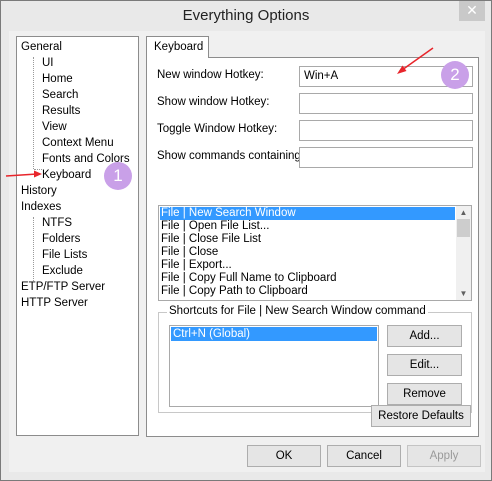 This screenshot has height=481, width=492. I want to click on scrollbar-thumb, so click(463, 228).